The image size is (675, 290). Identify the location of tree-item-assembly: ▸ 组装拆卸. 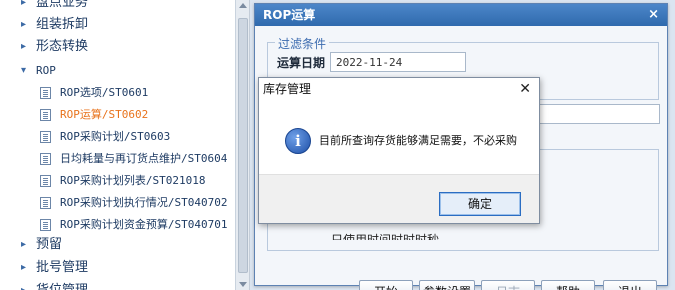
(117, 25).